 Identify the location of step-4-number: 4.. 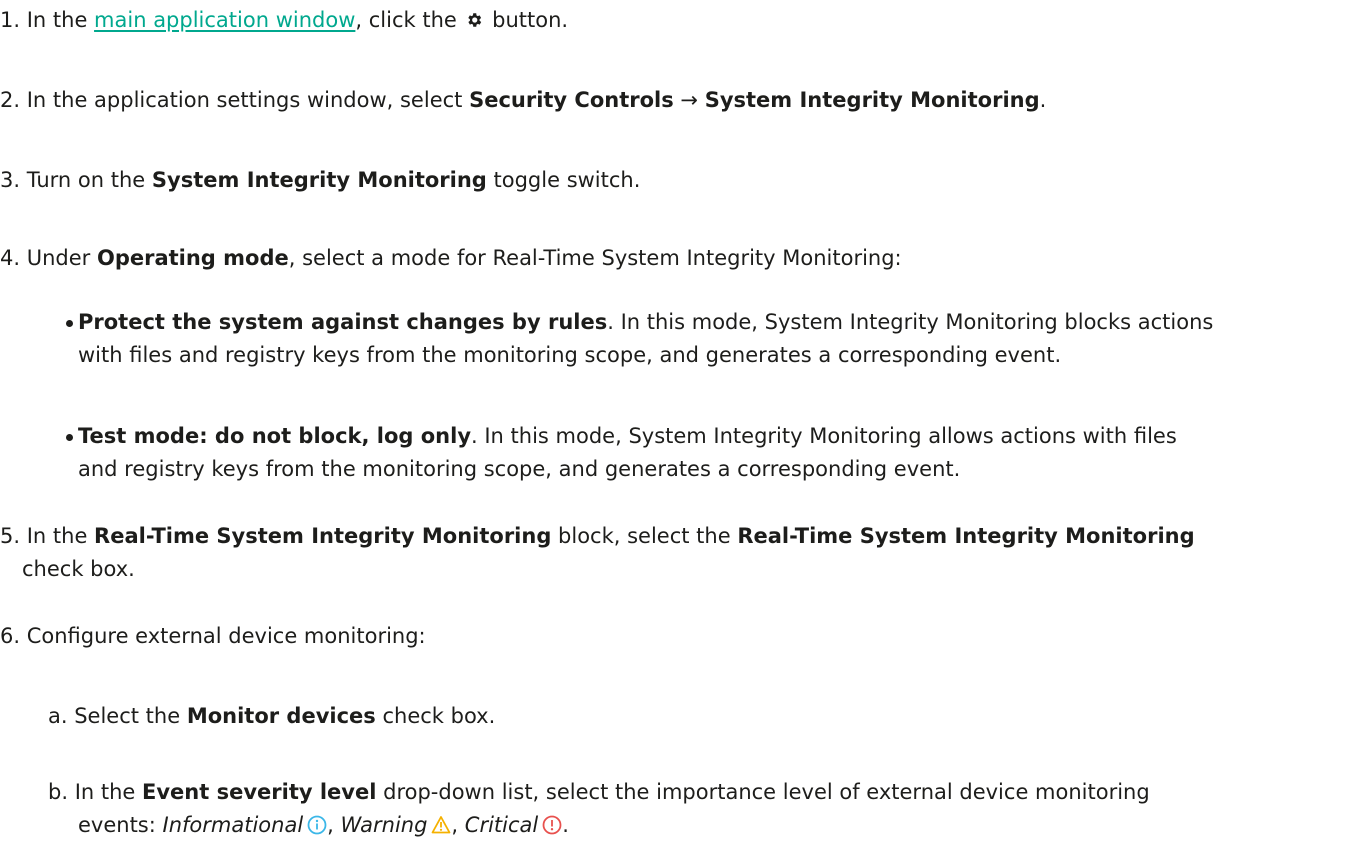
(10, 258).